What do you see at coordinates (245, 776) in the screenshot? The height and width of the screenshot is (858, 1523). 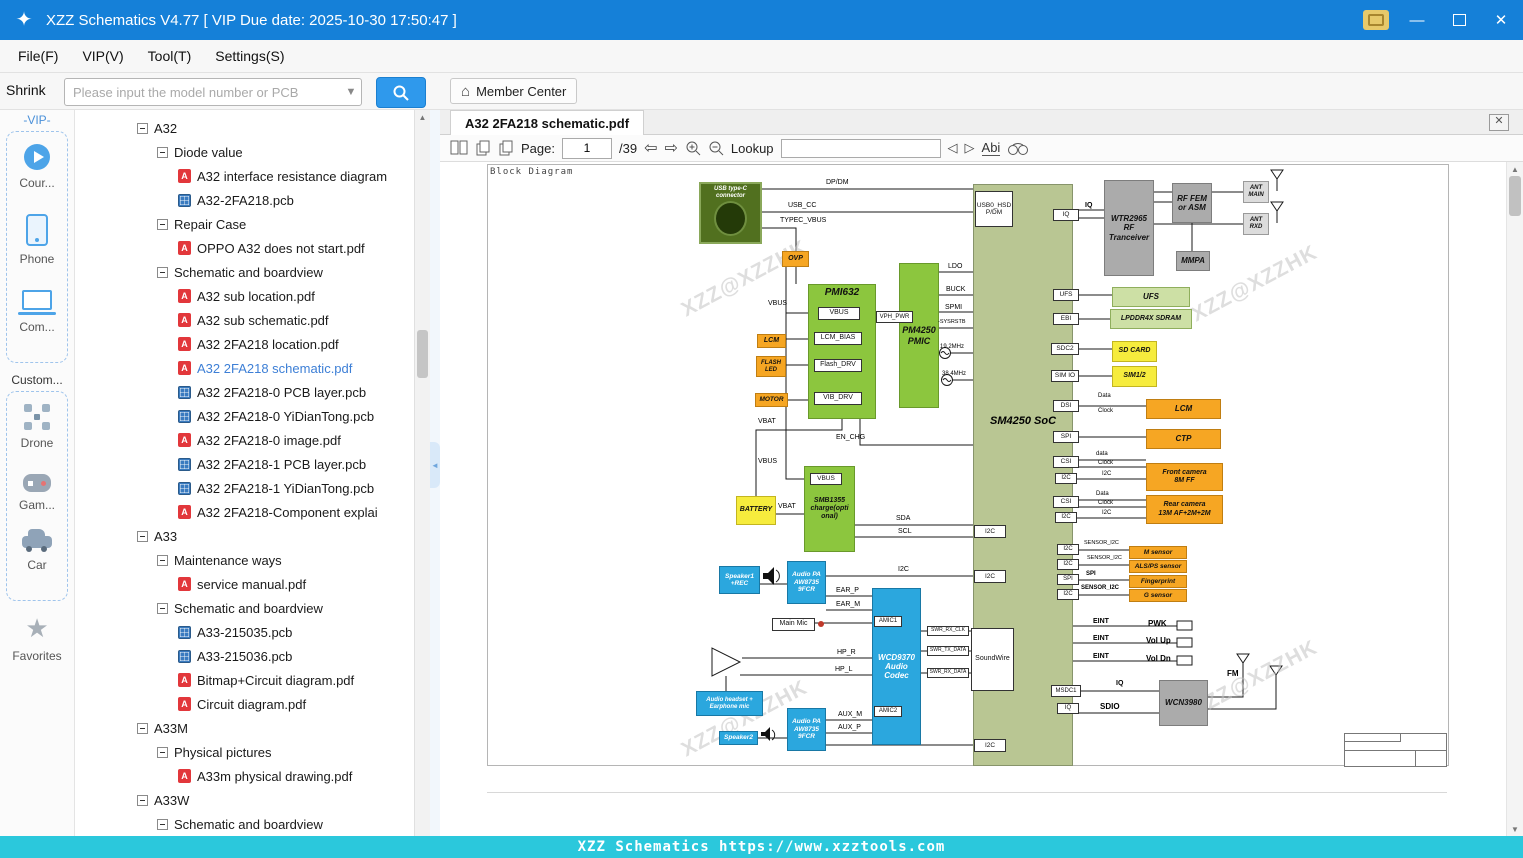 I see `tree-item: A33m physical drawing.pdf` at bounding box center [245, 776].